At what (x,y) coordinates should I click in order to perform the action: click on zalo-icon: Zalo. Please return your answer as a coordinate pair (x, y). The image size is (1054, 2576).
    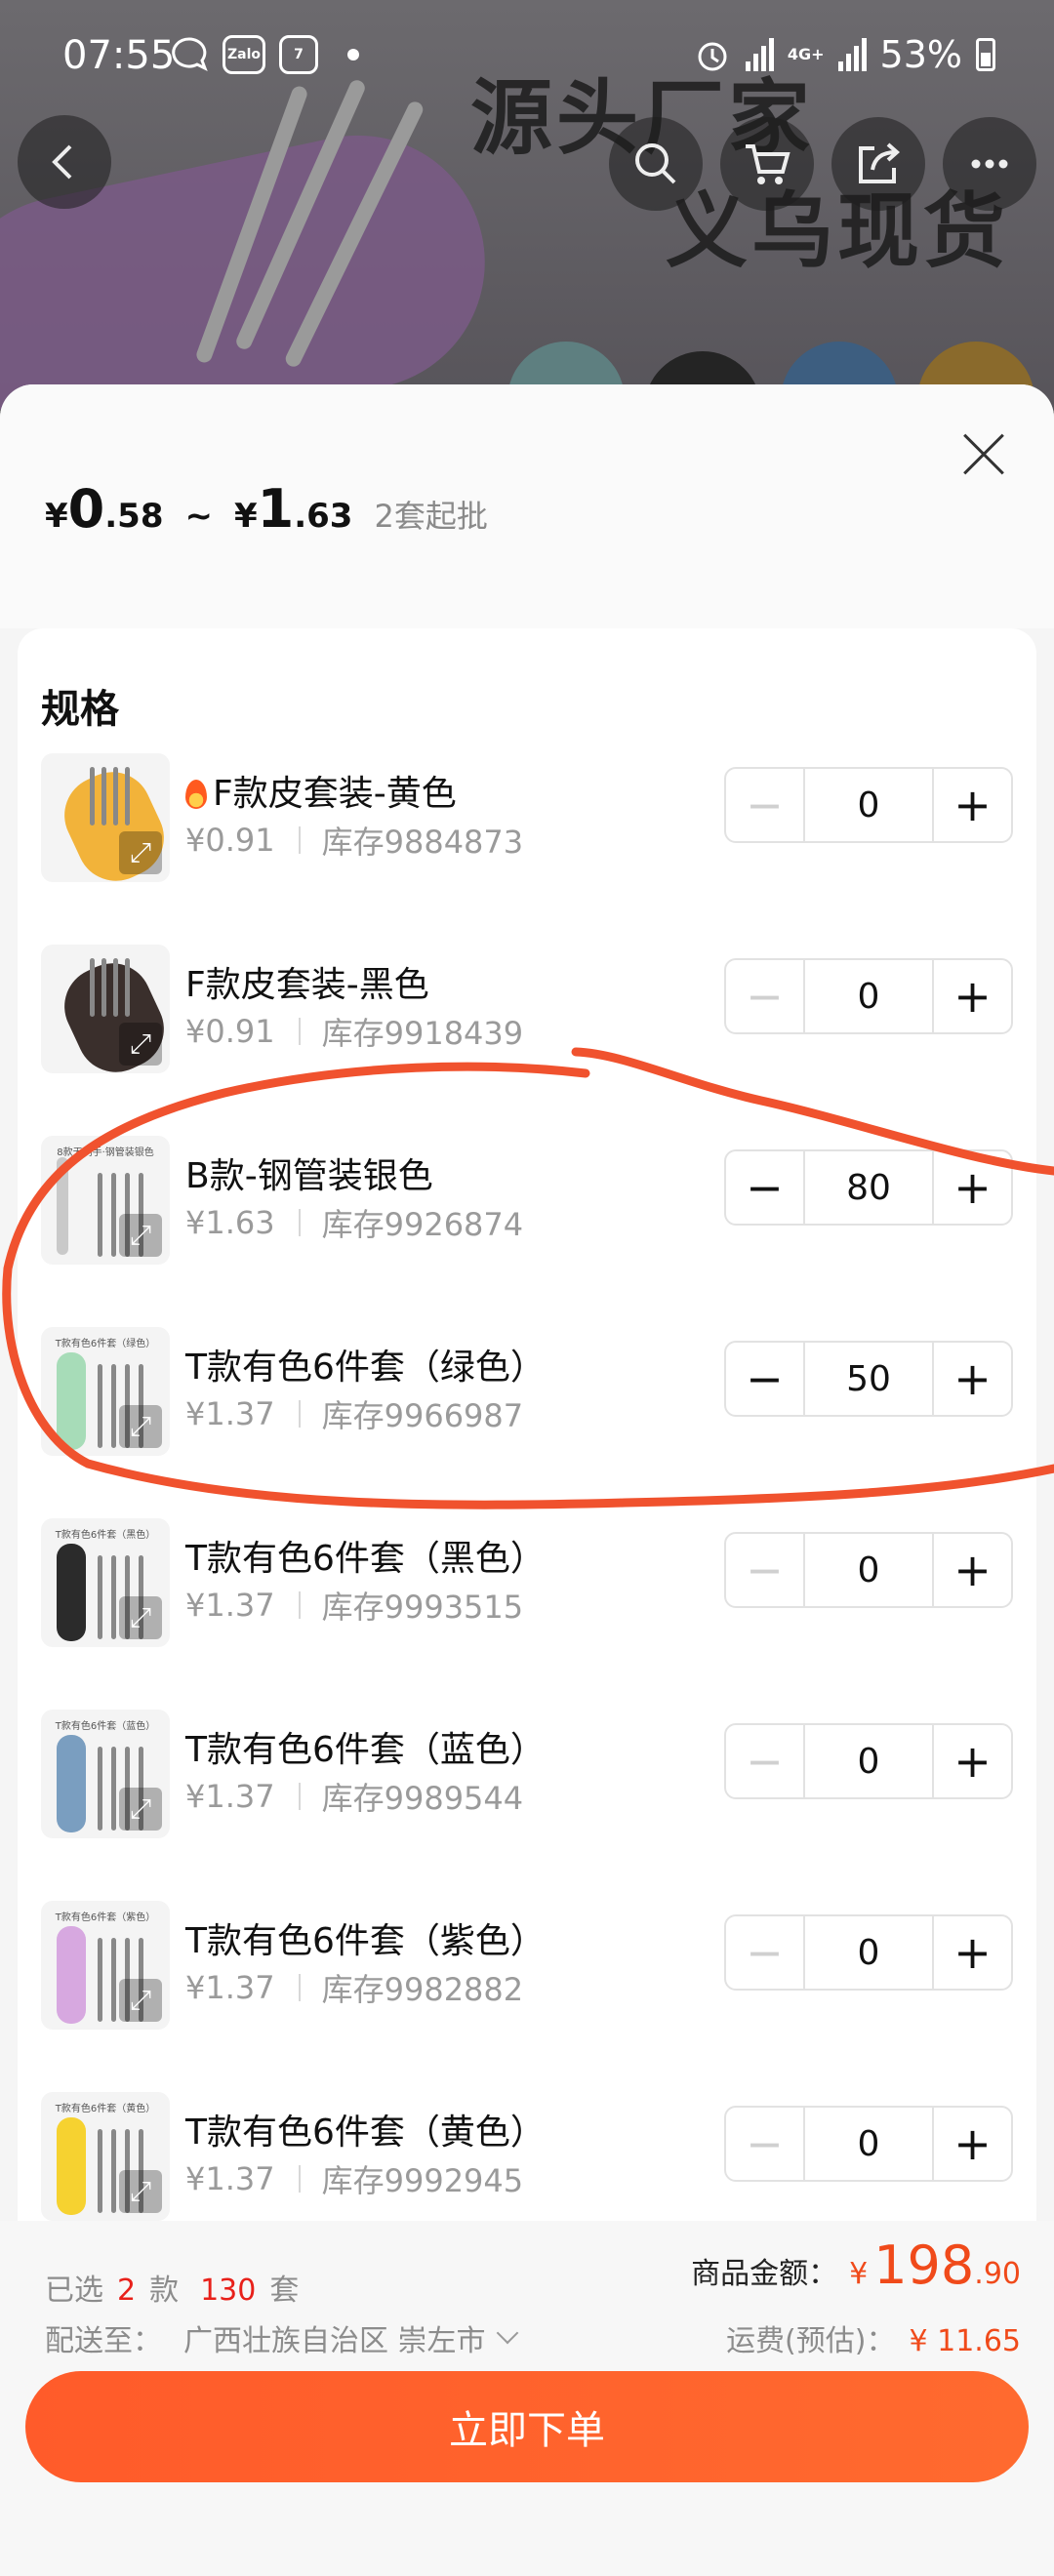
    Looking at the image, I should click on (244, 54).